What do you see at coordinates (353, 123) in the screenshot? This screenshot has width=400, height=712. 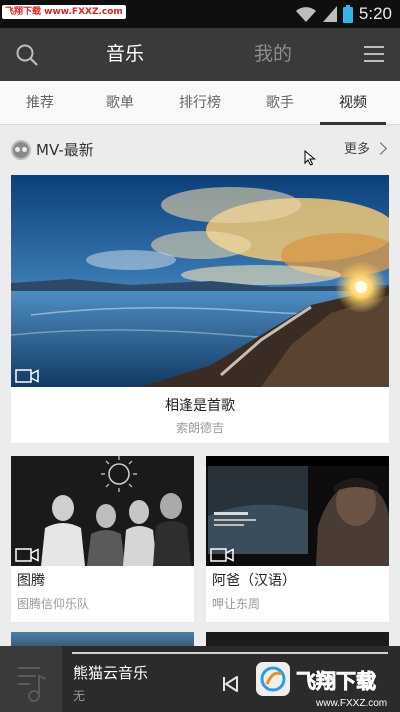 I see `active-tab-indicator` at bounding box center [353, 123].